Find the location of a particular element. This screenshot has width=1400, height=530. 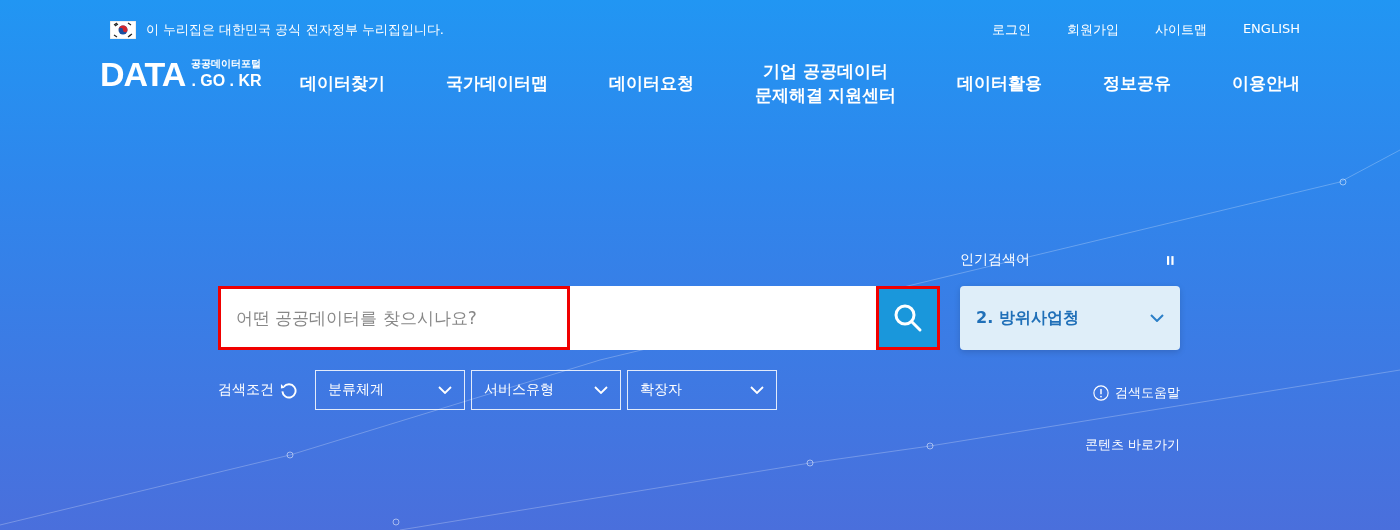

search-help-link: 검색도움말 is located at coordinates (1136, 393).